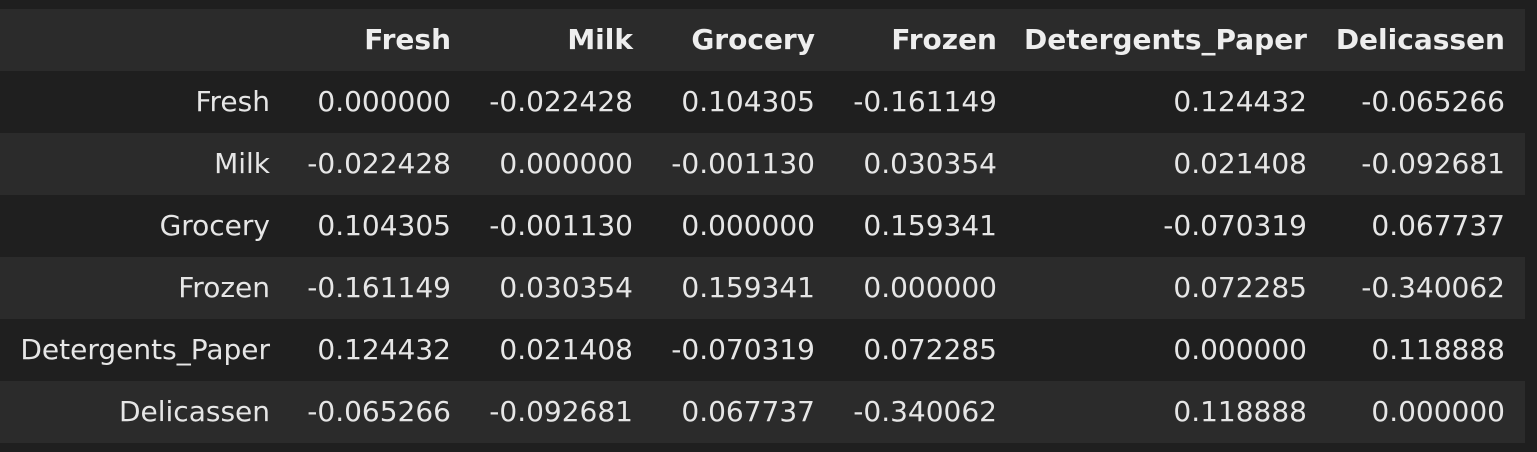  Describe the element at coordinates (753, 39) in the screenshot. I see `column-header-grocery: Grocery` at that location.